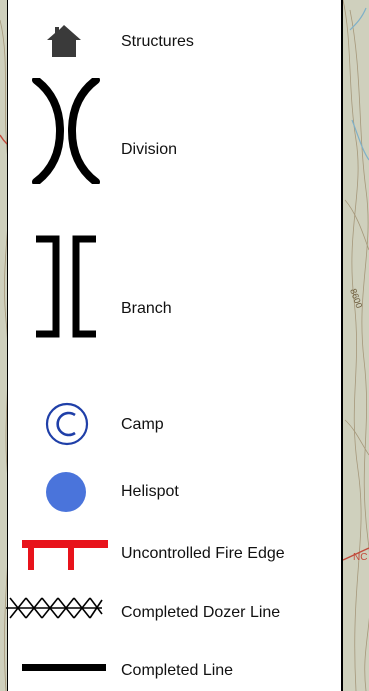 This screenshot has height=691, width=369. What do you see at coordinates (146, 308) in the screenshot?
I see `legend-label-branch: Branch` at bounding box center [146, 308].